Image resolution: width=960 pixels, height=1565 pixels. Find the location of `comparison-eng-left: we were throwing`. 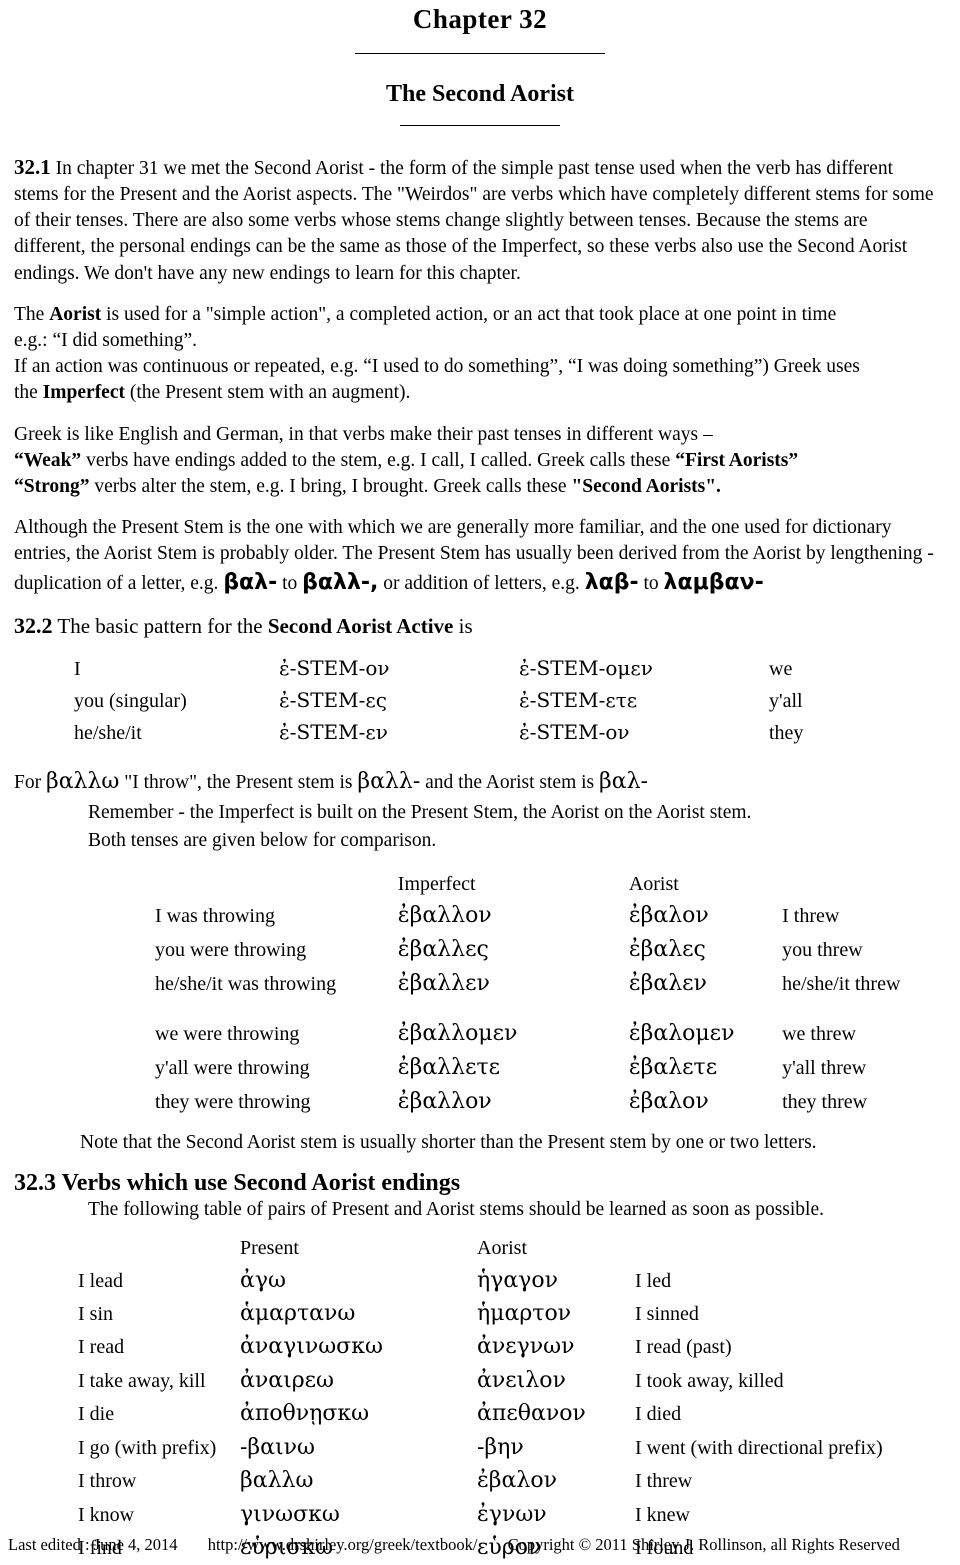

comparison-eng-left: we were throwing is located at coordinates (227, 1034).